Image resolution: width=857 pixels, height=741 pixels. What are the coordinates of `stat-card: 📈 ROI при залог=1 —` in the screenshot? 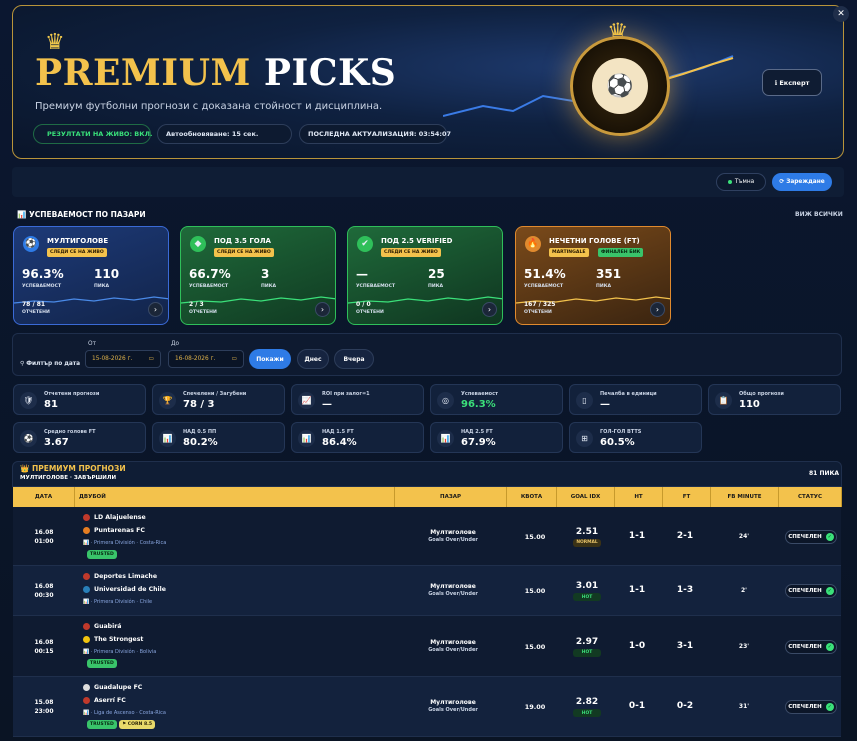 It's located at (357, 399).